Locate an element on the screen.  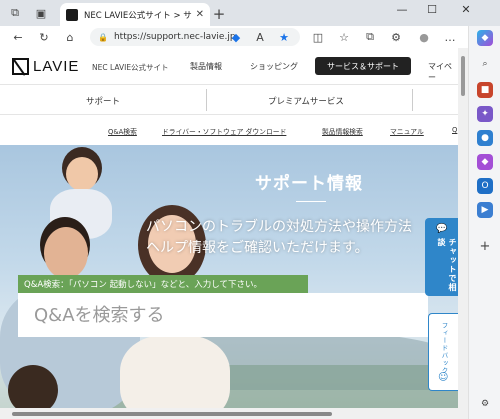
site-name-link: NEC LAVIE公式サイト is located at coordinates (130, 67).